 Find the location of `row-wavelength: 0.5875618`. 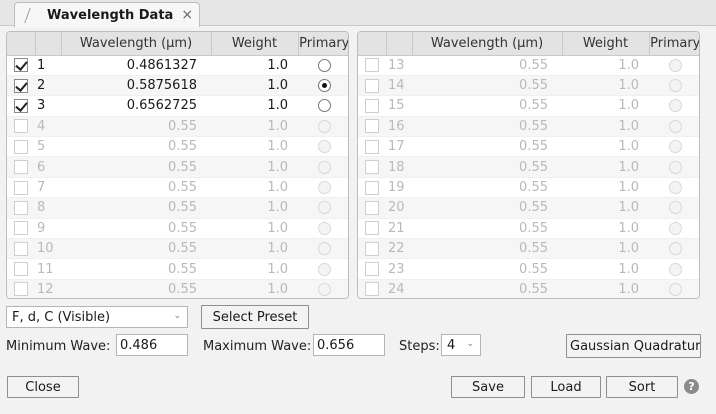

row-wavelength: 0.5875618 is located at coordinates (136, 86).